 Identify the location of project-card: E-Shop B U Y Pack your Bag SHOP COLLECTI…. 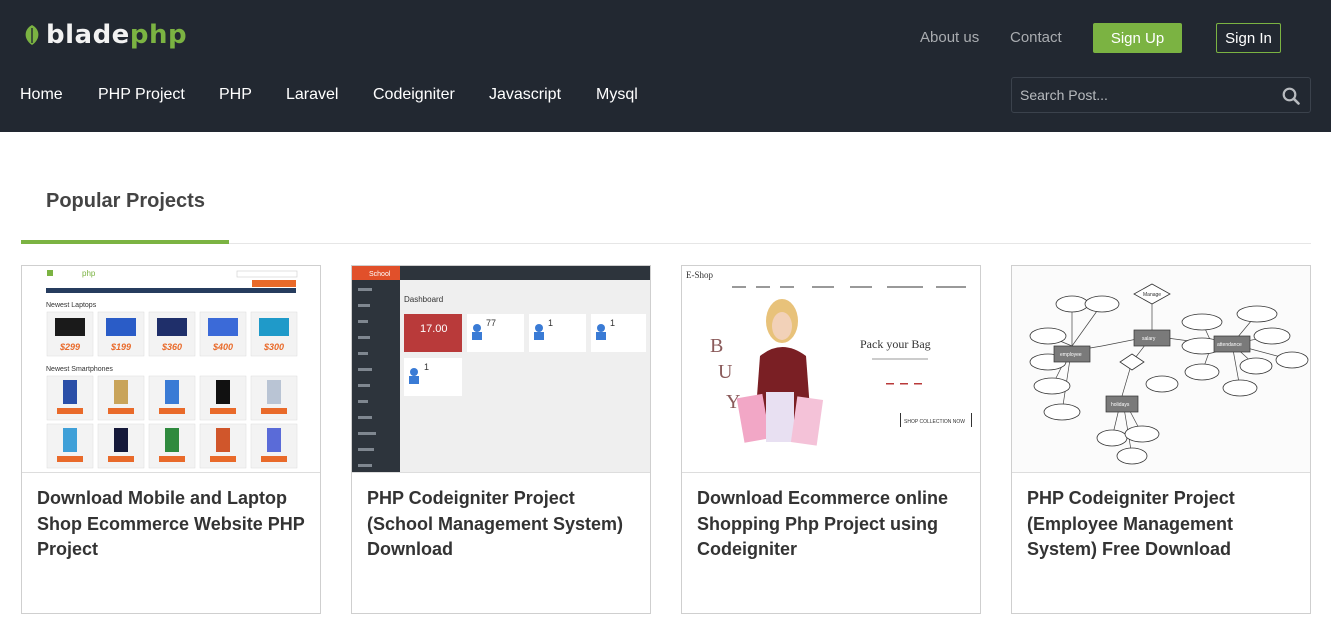
(831, 439).